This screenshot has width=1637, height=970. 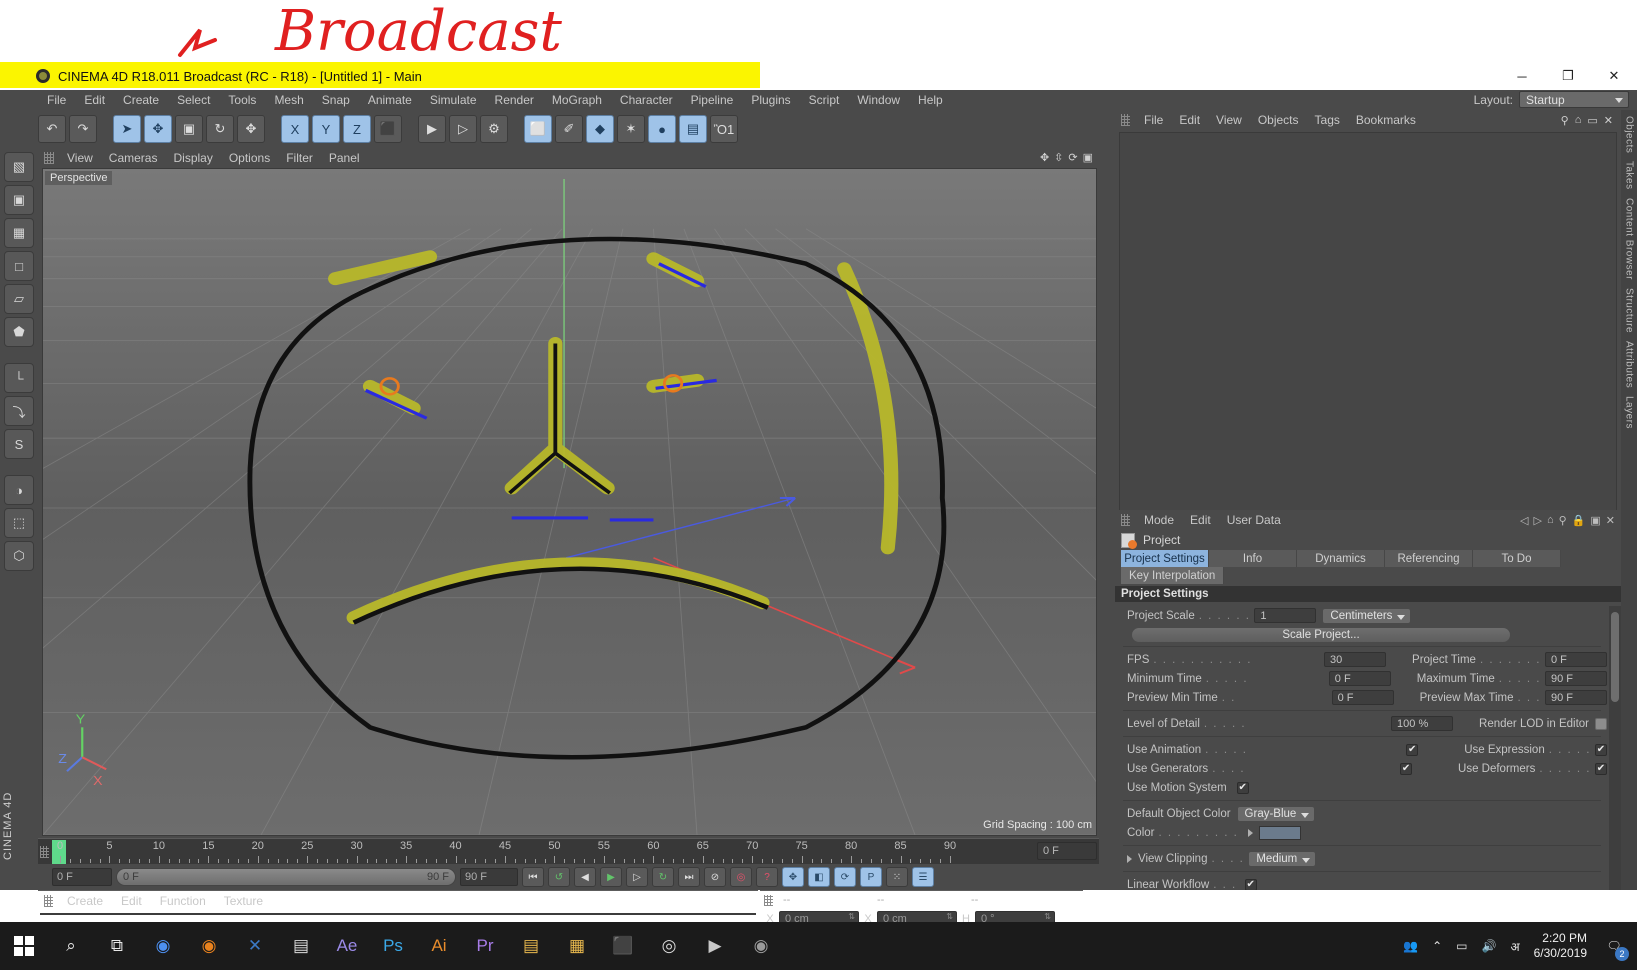 What do you see at coordinates (1601, 723) in the screenshot?
I see `render-lod-checkbox` at bounding box center [1601, 723].